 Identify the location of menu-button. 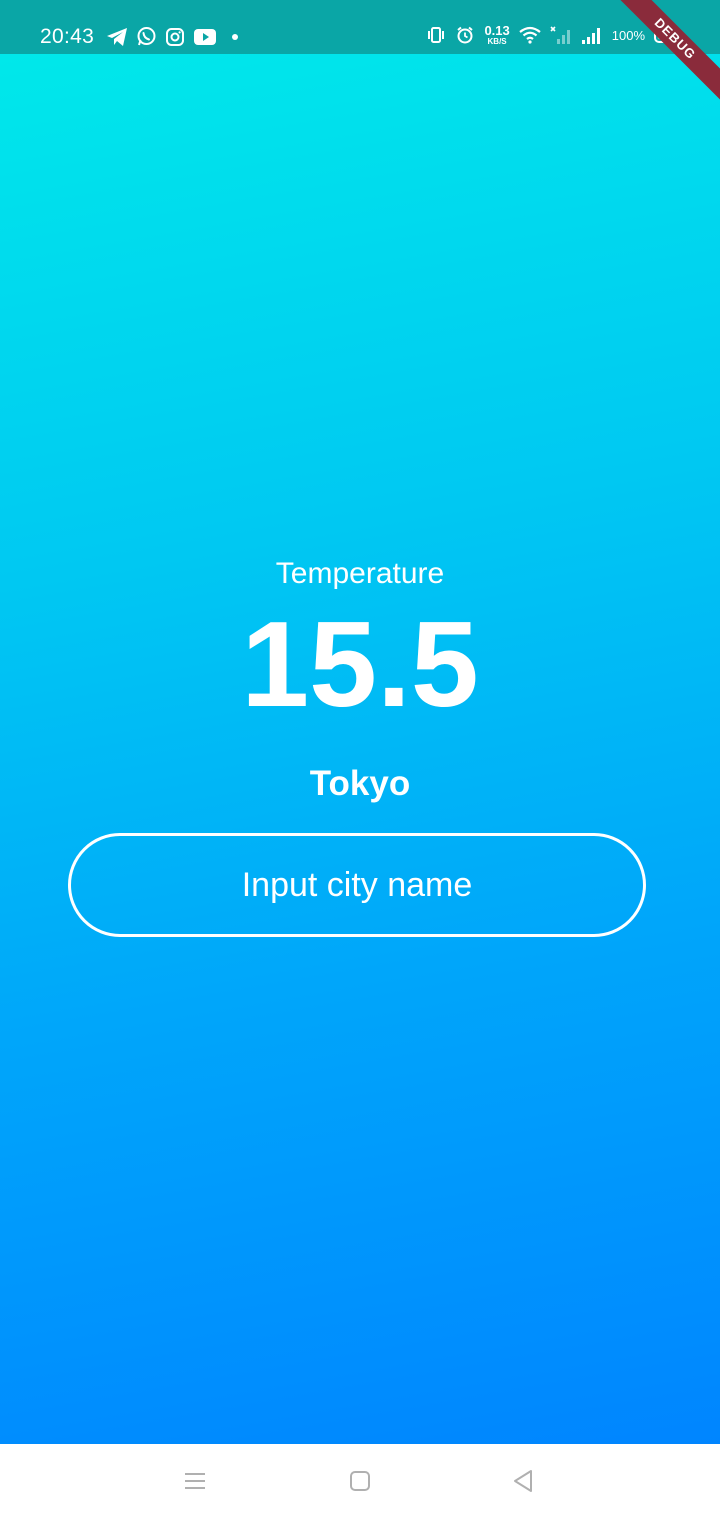
(195, 1483).